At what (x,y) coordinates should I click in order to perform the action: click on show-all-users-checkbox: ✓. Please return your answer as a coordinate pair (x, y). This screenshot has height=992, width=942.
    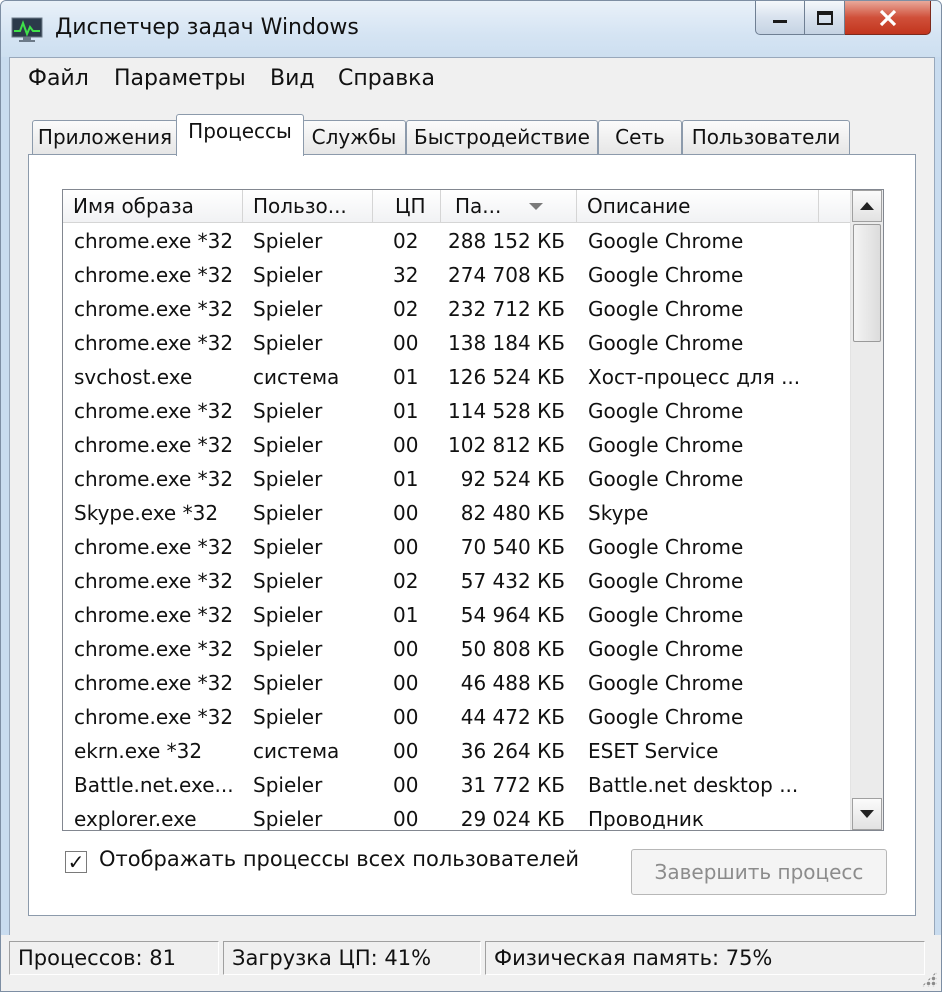
    Looking at the image, I should click on (76, 862).